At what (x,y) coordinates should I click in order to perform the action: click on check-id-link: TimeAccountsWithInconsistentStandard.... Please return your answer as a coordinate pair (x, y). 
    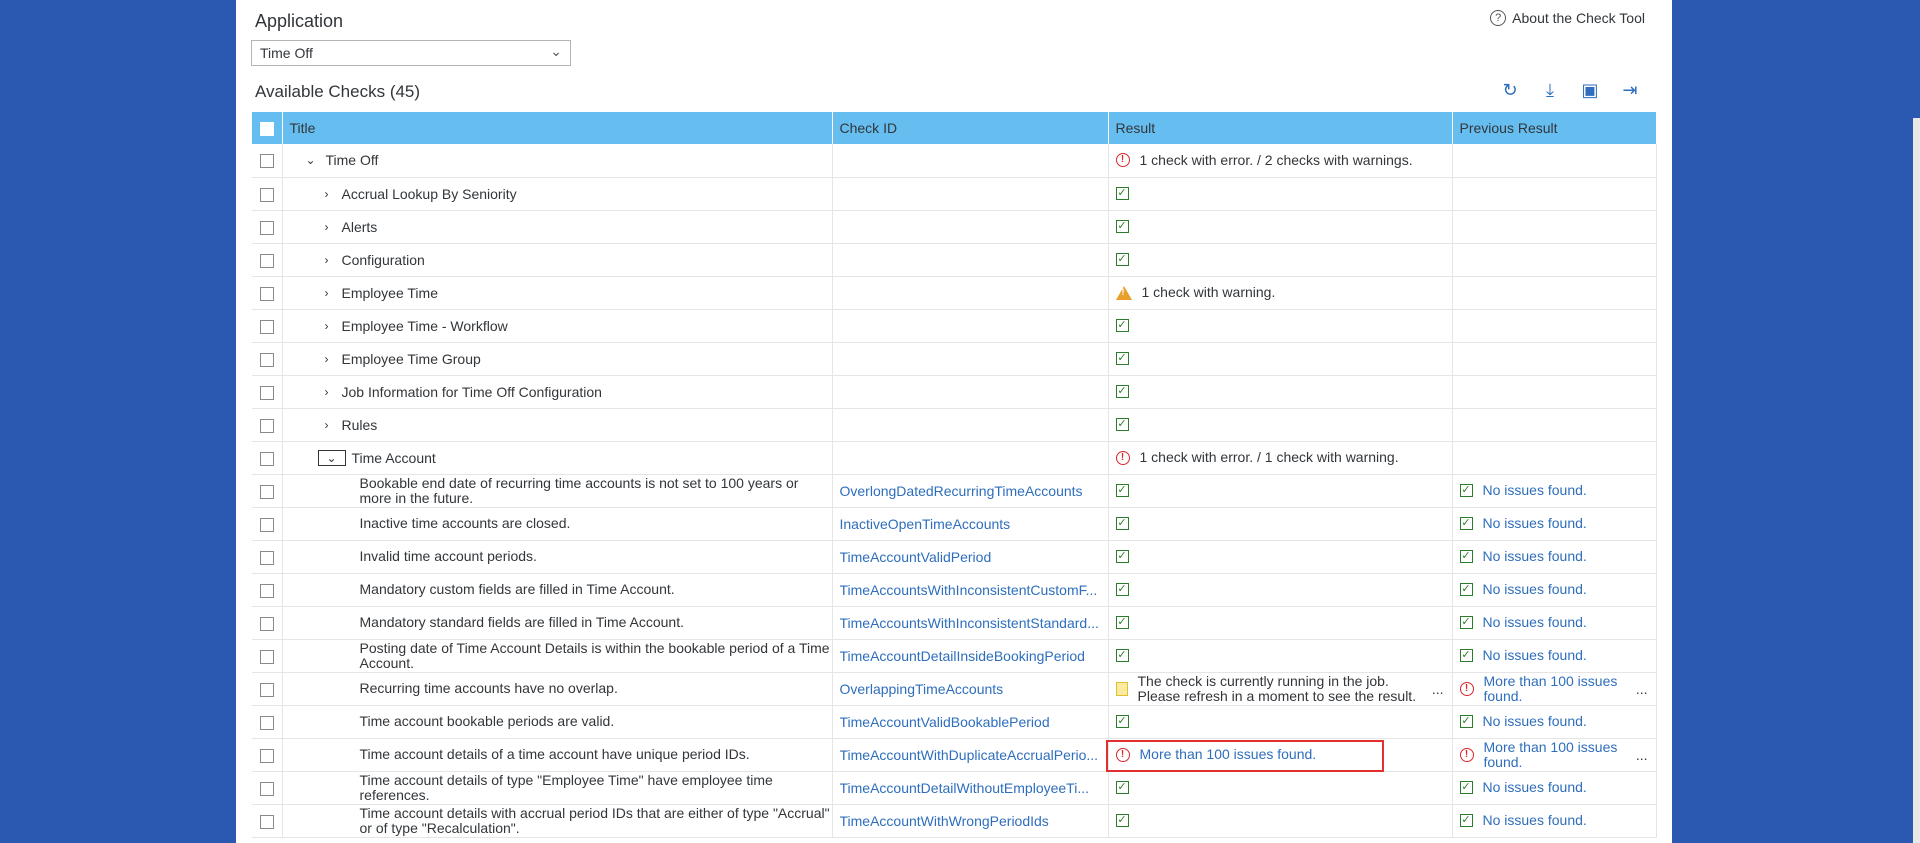
    Looking at the image, I should click on (974, 623).